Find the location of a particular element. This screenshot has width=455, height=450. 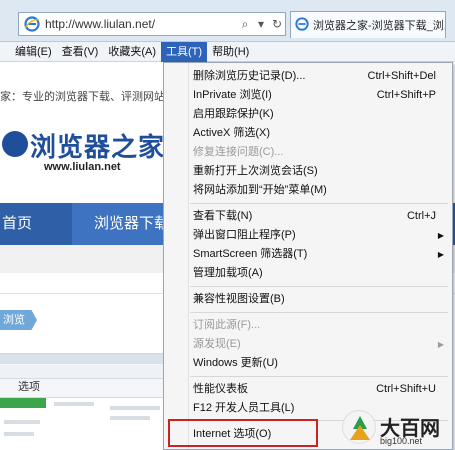

refresh-icon: ↻ is located at coordinates (277, 24).